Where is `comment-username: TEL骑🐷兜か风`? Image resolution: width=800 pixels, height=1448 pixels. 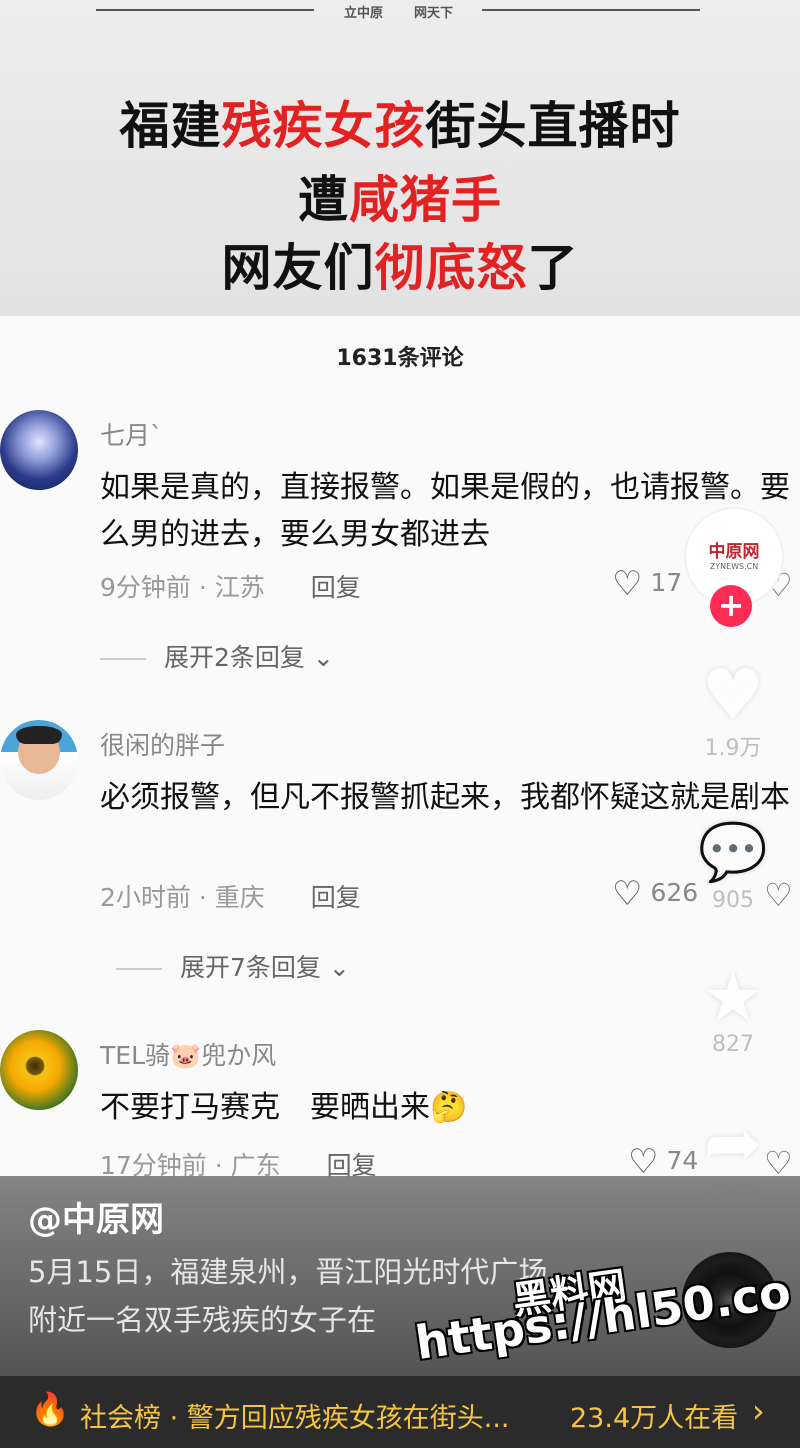 comment-username: TEL骑🐷兜か风 is located at coordinates (188, 1054).